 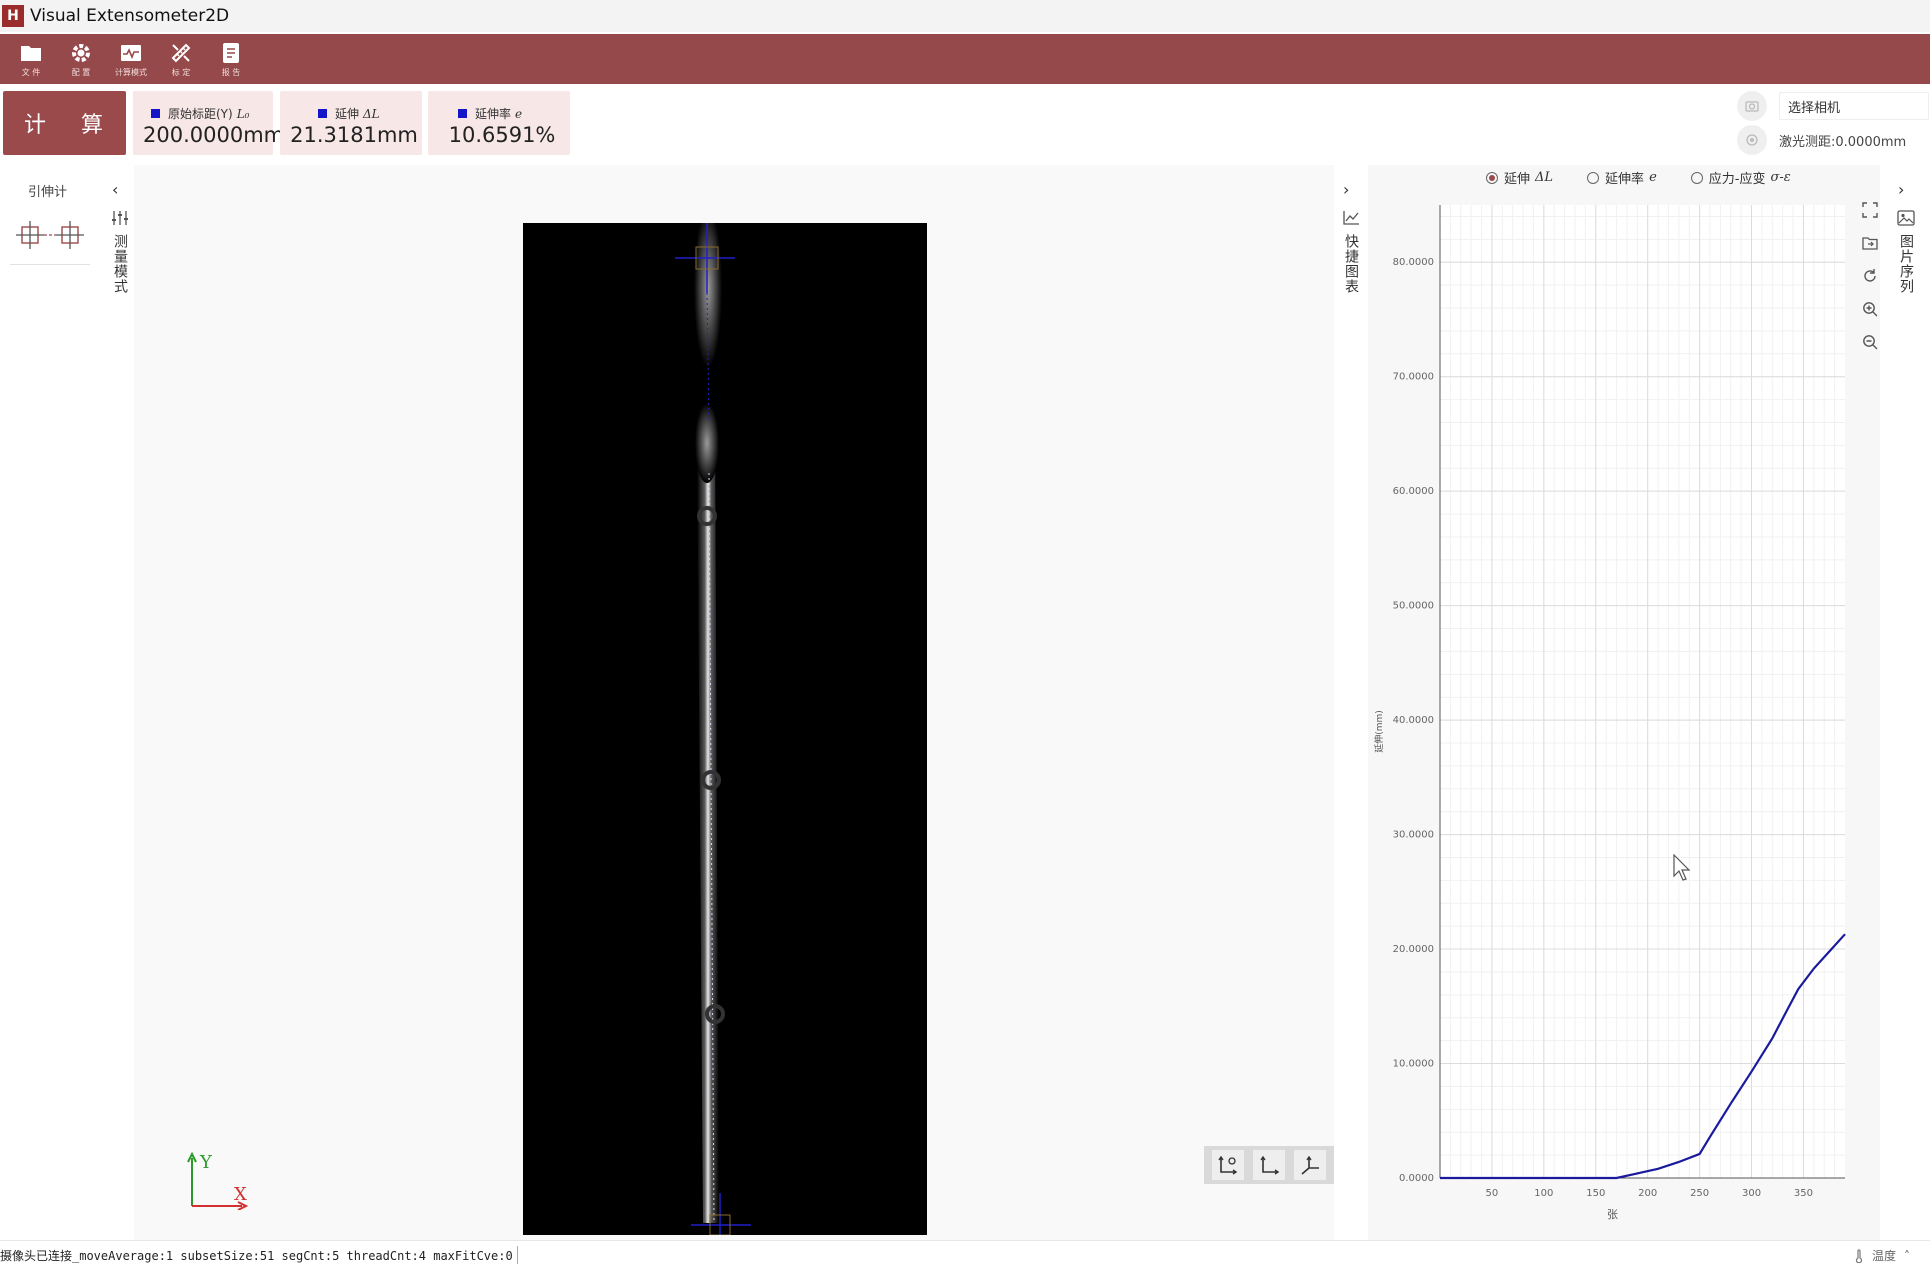 I want to click on image-icon, so click(x=1906, y=218).